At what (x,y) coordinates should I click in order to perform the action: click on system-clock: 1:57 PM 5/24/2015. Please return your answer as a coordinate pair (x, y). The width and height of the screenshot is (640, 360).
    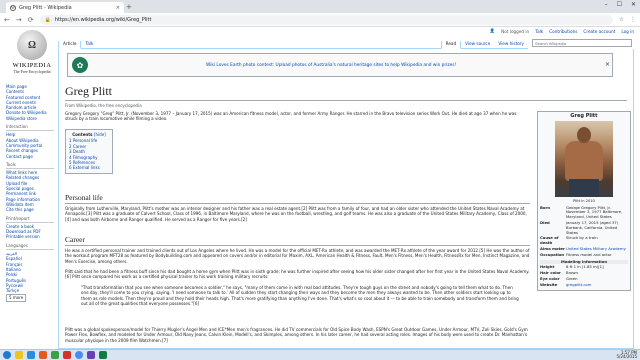
    Looking at the image, I should click on (626, 355).